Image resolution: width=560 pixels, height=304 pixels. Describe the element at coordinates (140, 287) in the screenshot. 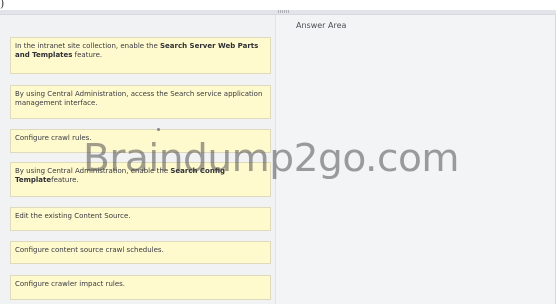

I see `step-item: Configure crawler impact rules.` at that location.